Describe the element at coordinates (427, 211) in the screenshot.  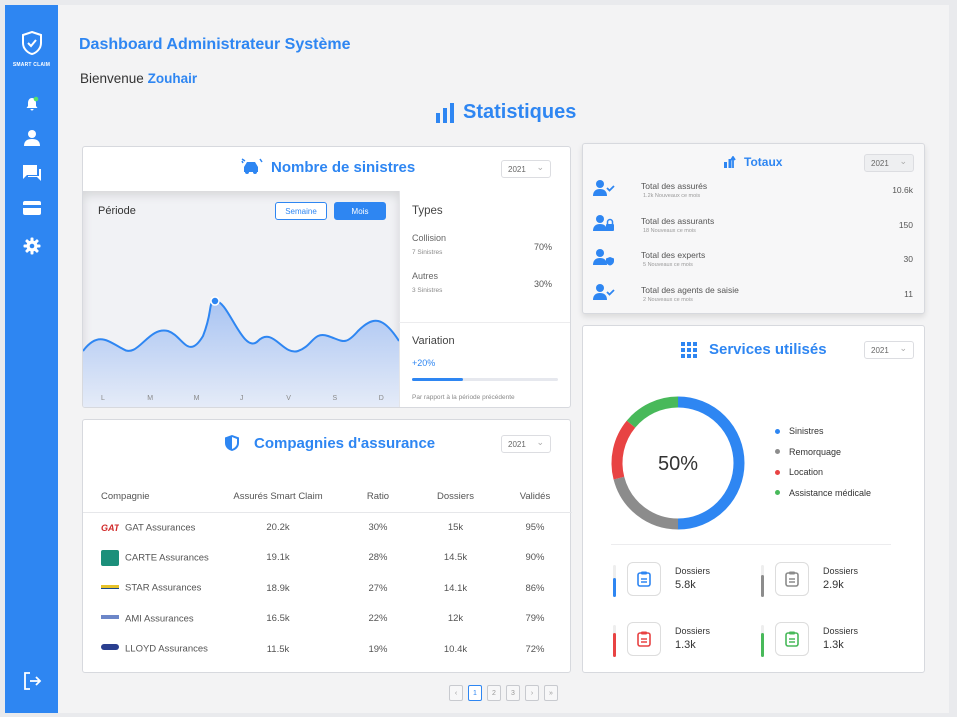
I see `types-title: Types` at that location.